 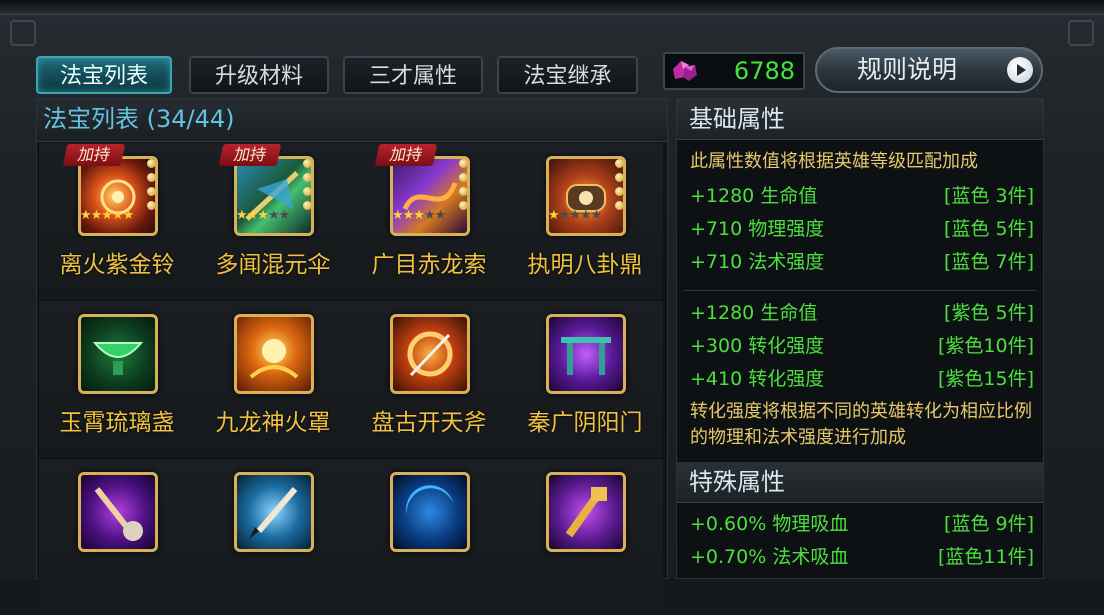 I want to click on treasure-item: 秦广阴阳门, so click(x=585, y=379).